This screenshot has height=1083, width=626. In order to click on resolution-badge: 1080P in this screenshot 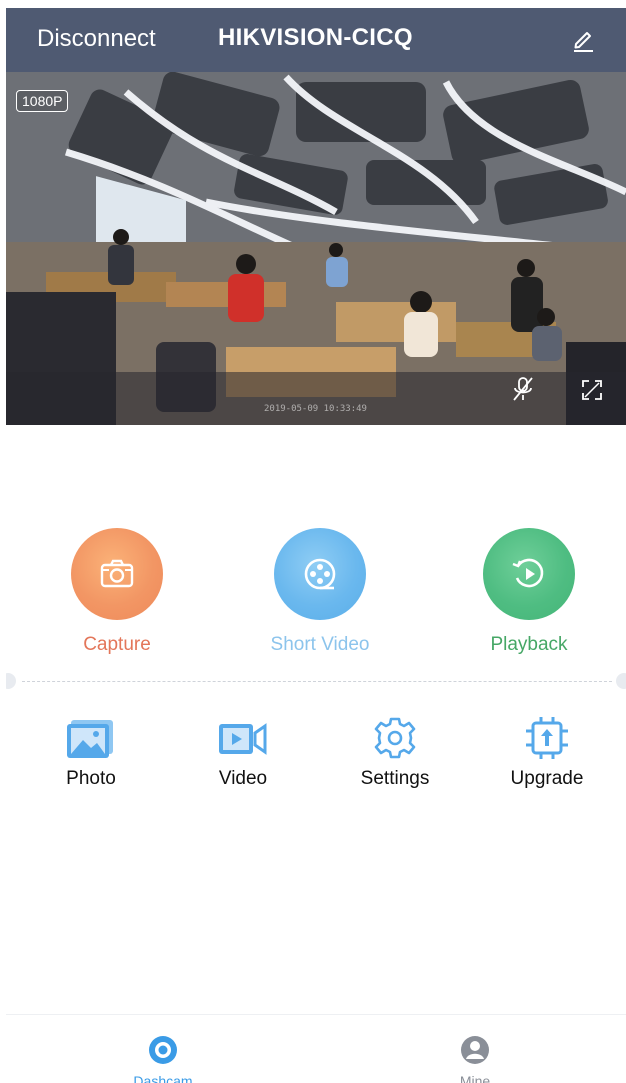, I will do `click(42, 101)`.